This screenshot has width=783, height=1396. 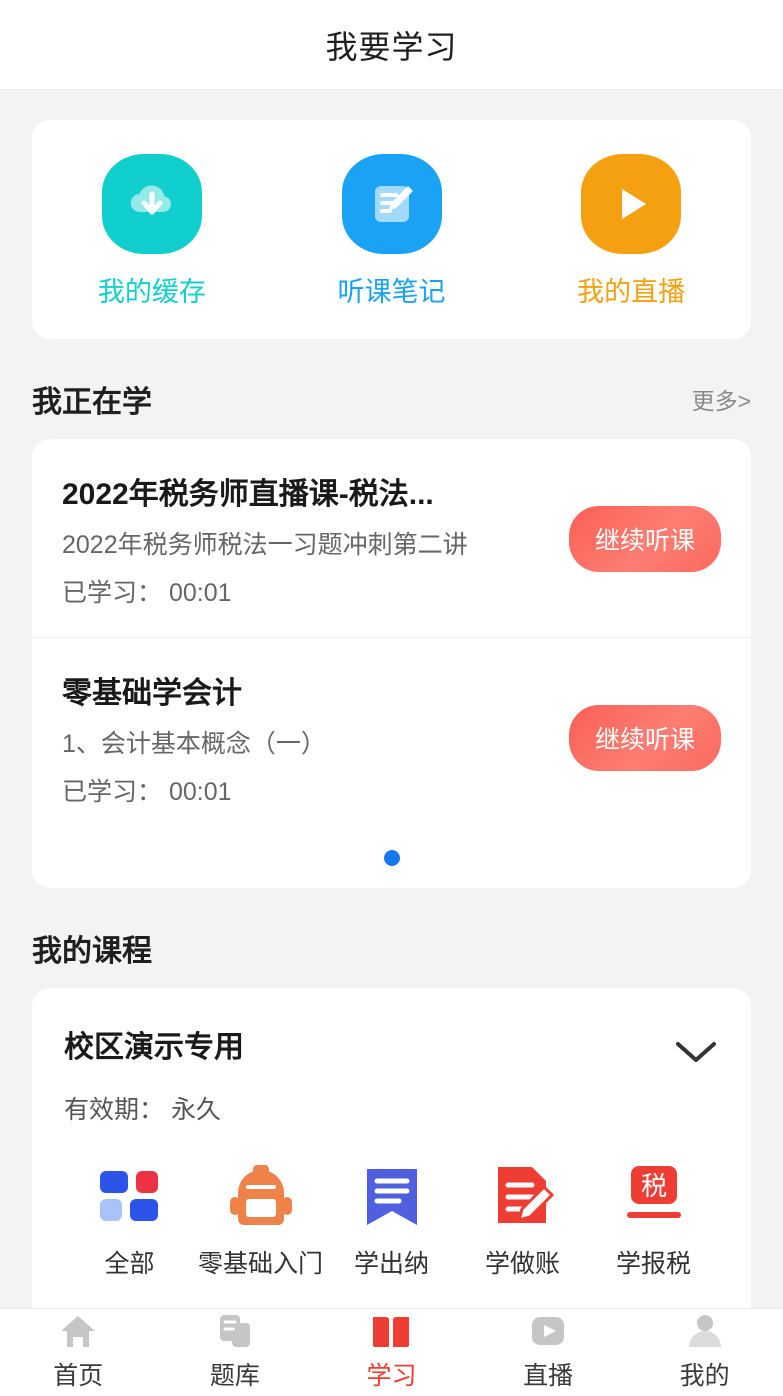 I want to click on studying-more-link: 更多>, so click(x=721, y=399).